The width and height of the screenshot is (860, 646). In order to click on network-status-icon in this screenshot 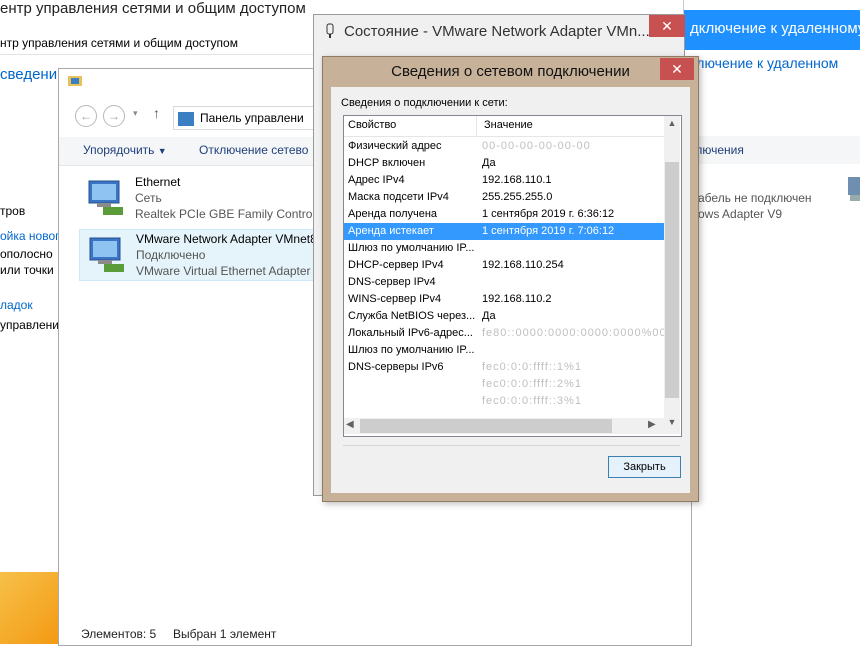, I will do `click(330, 31)`.